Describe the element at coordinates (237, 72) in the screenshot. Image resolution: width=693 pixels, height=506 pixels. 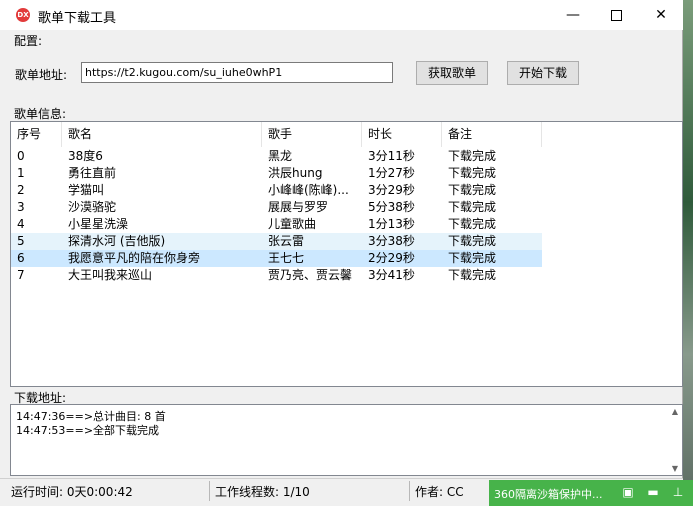
I see `playlist-url-input` at that location.